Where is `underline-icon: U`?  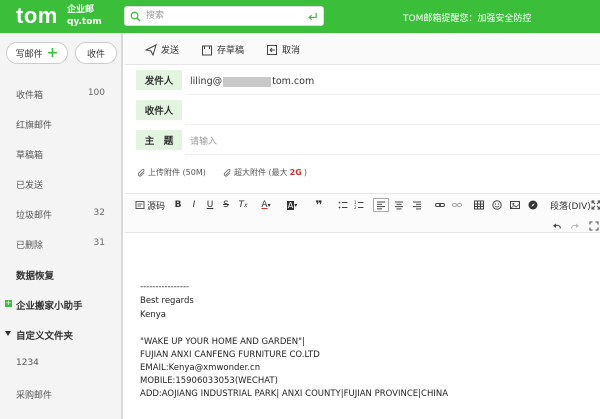
underline-icon: U is located at coordinates (210, 205).